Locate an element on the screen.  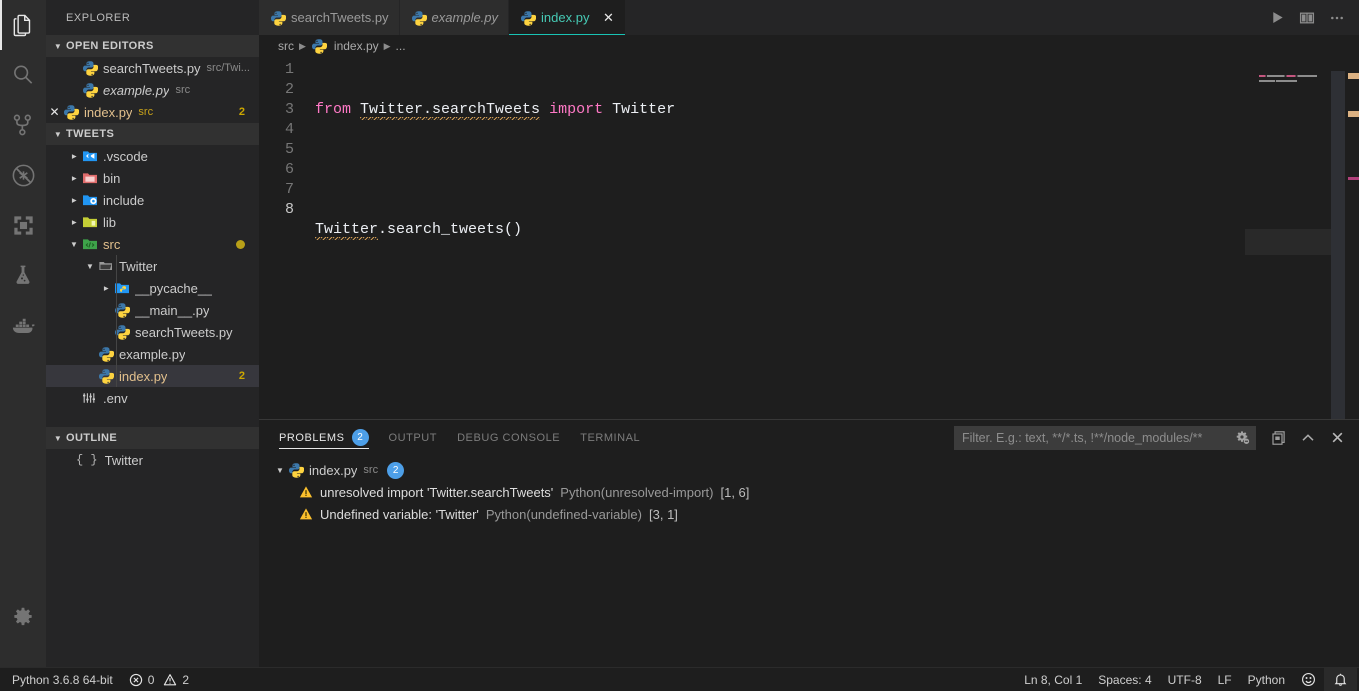
status-eol-label: LF is located at coordinates (1224, 679).